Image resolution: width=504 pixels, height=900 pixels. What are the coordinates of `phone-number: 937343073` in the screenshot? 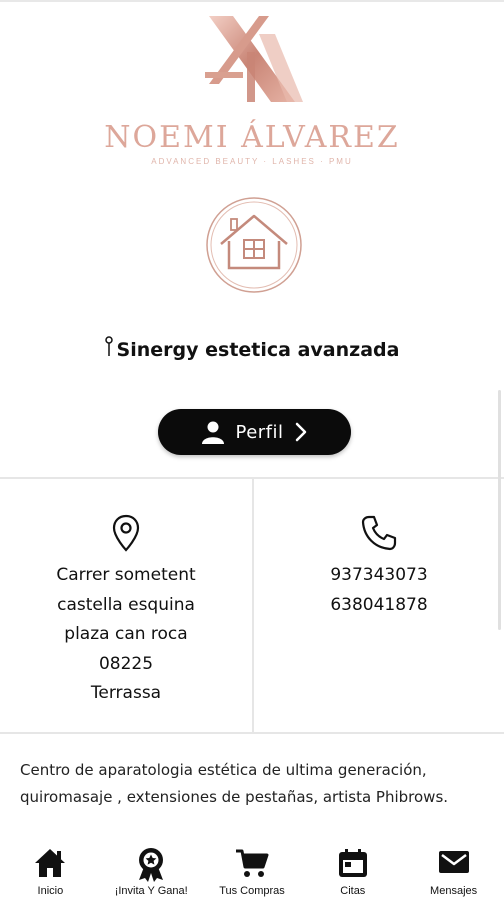 It's located at (379, 576).